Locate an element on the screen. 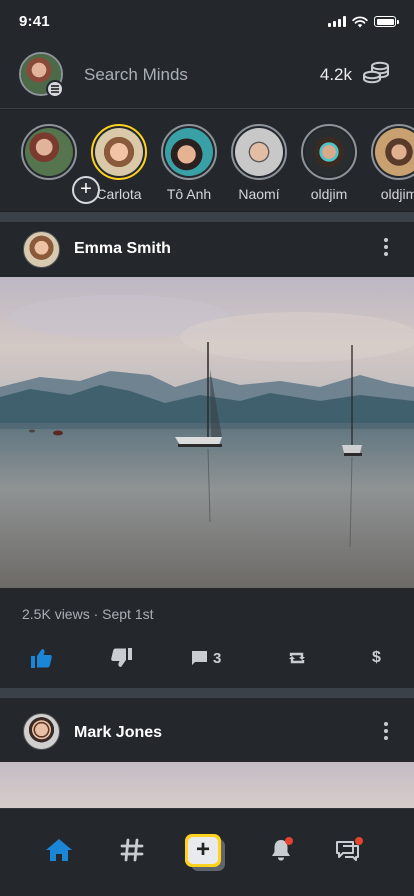  story-naomi: Naomí is located at coordinates (259, 163).